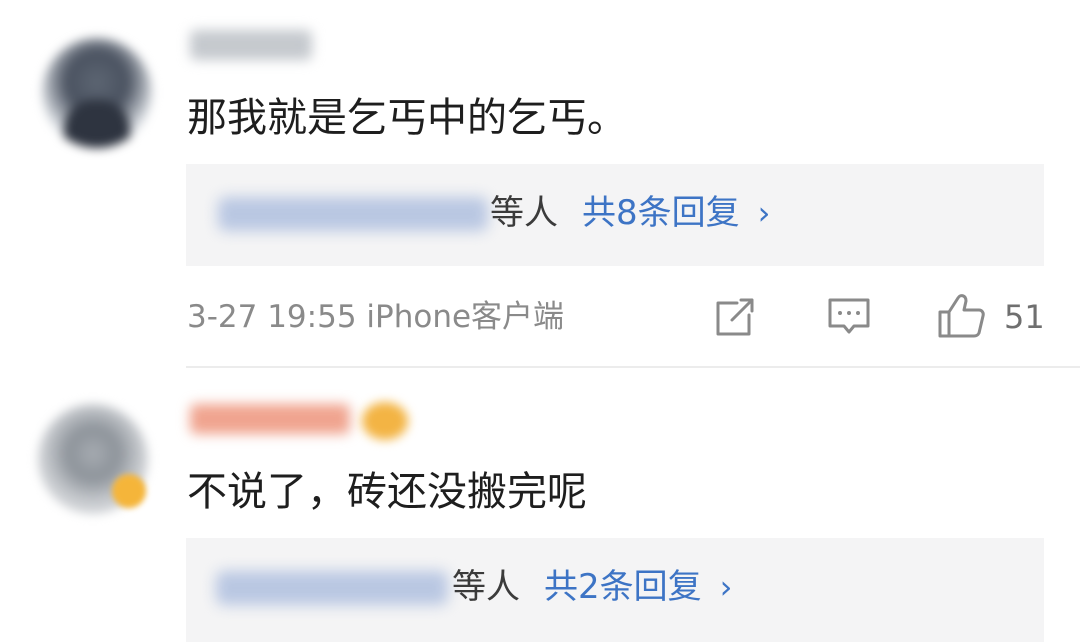 This screenshot has height=642, width=1080. Describe the element at coordinates (735, 317) in the screenshot. I see `share-icon` at that location.